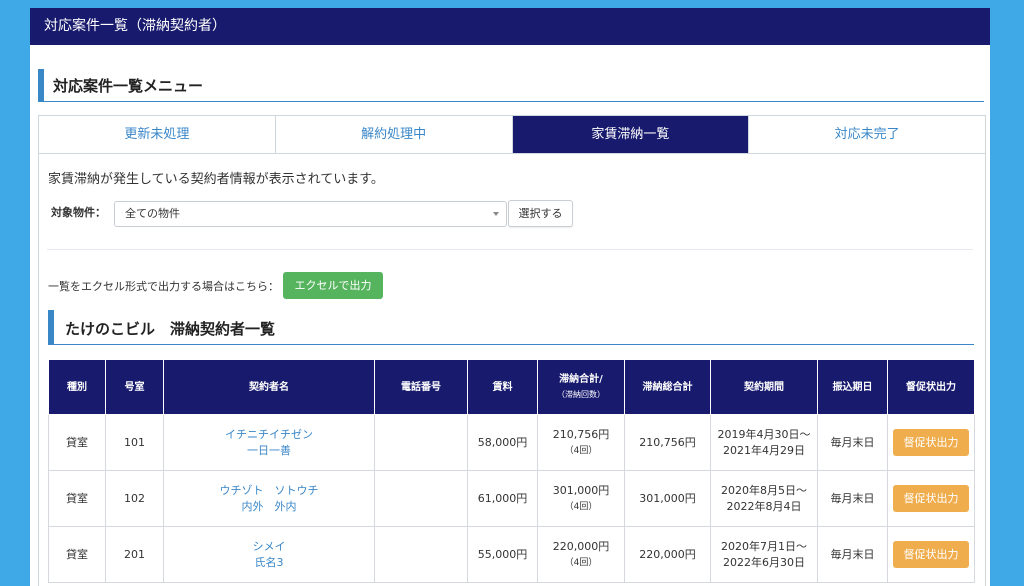  I want to click on cell-room: 102, so click(134, 498).